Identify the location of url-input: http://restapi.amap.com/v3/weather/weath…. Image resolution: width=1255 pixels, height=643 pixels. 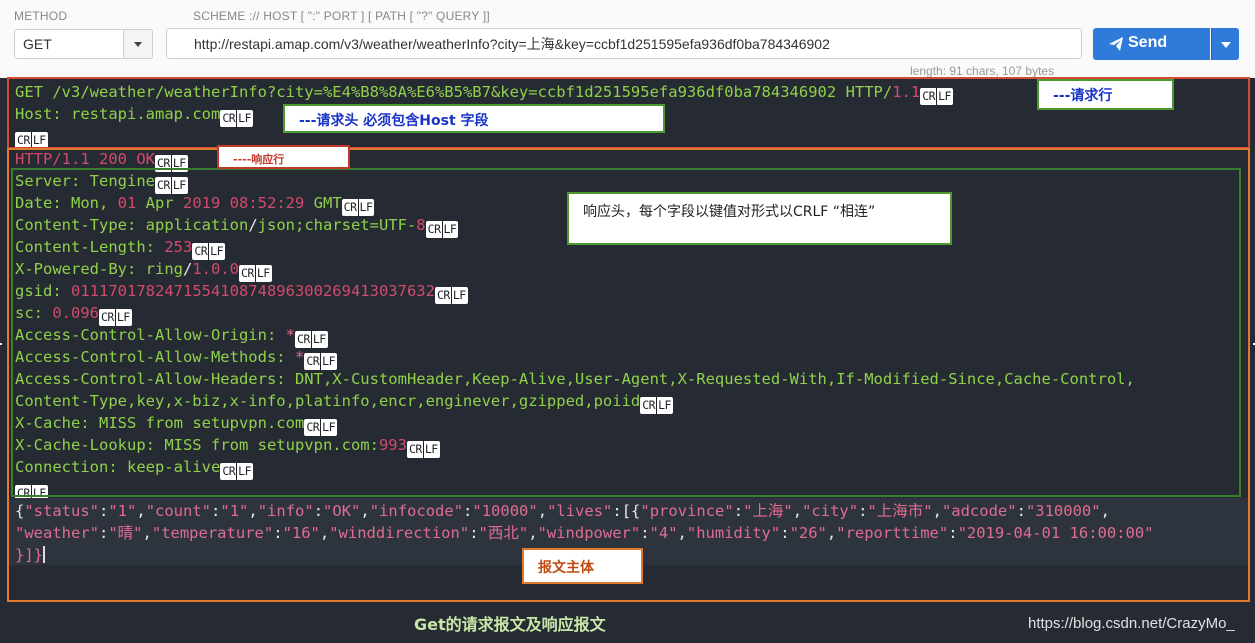
(624, 43).